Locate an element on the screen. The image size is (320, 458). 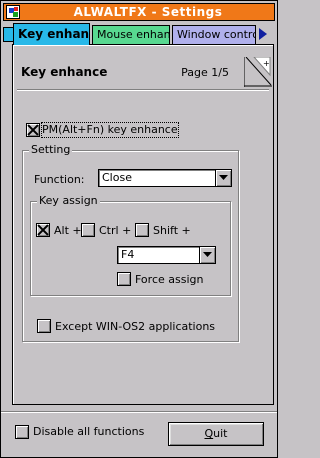
triangle-right-icon is located at coordinates (263, 34).